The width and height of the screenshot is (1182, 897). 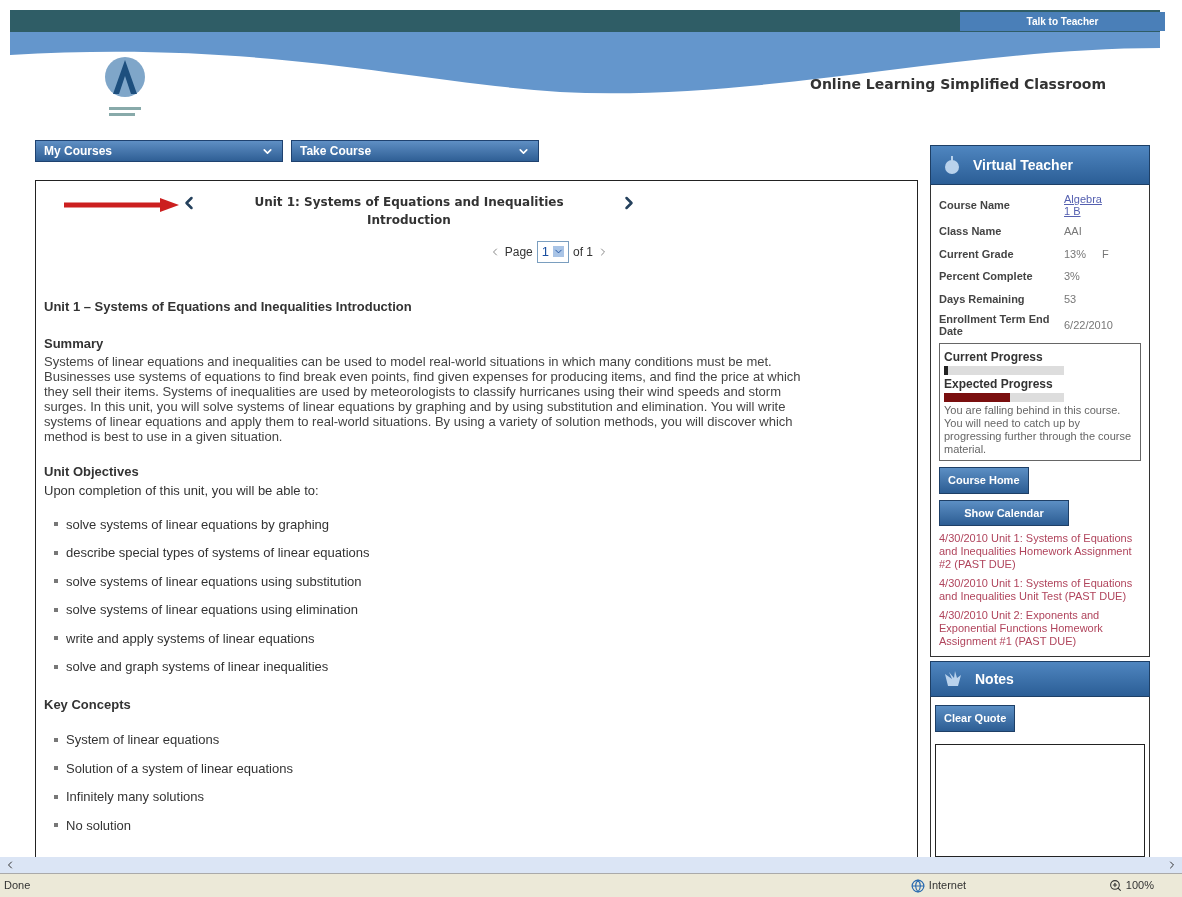 I want to click on objective-item: describe special types of systems of linear equations, so click(x=218, y=553).